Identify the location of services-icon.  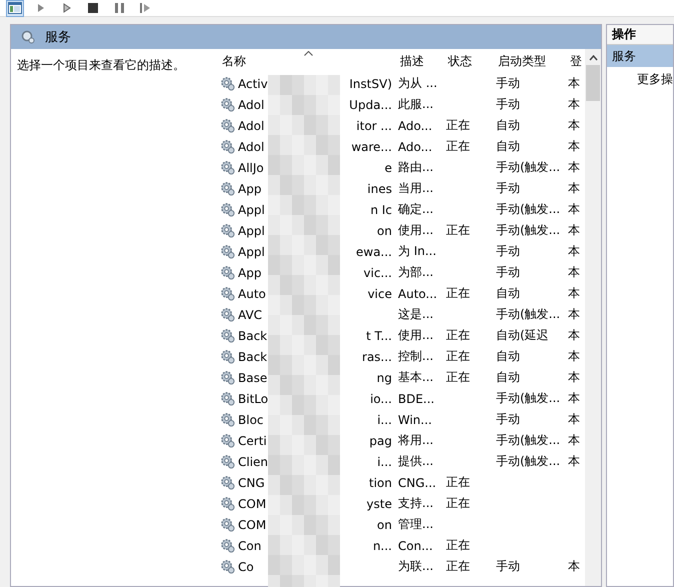
(28, 37).